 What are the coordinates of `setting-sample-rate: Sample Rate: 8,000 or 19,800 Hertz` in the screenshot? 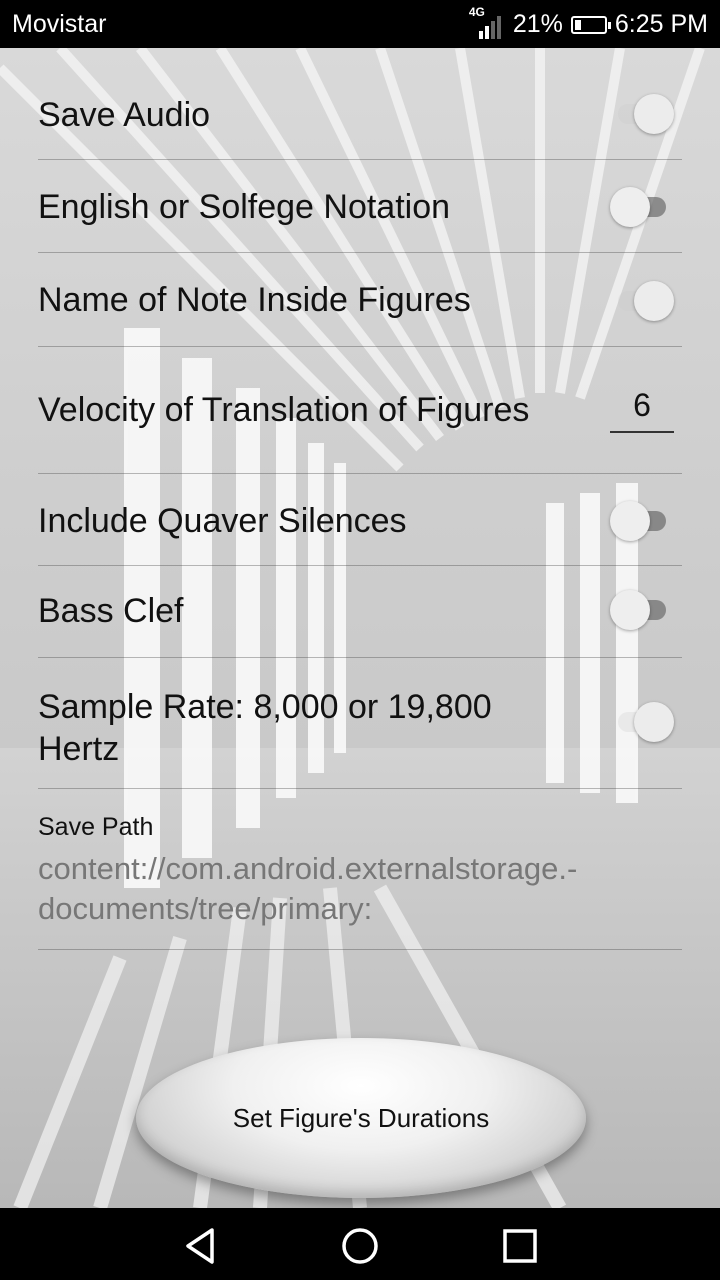 It's located at (360, 723).